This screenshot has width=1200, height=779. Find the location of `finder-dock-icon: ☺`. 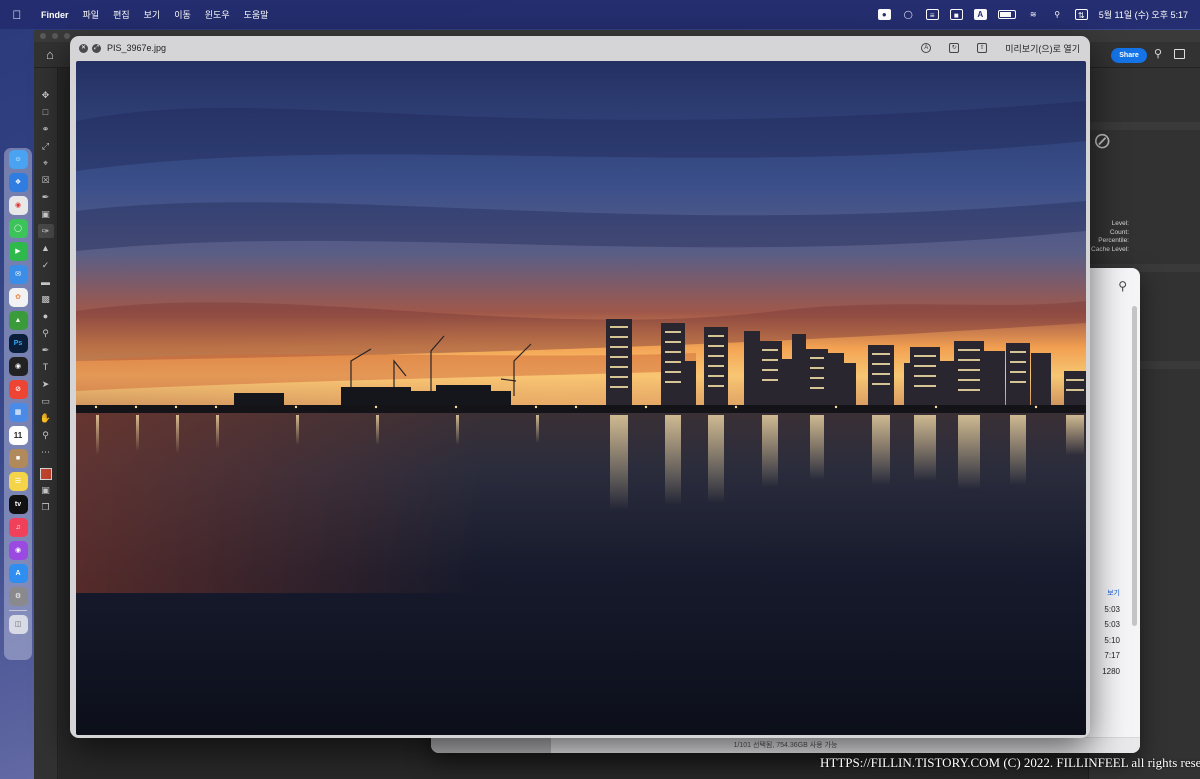

finder-dock-icon: ☺ is located at coordinates (18, 159).